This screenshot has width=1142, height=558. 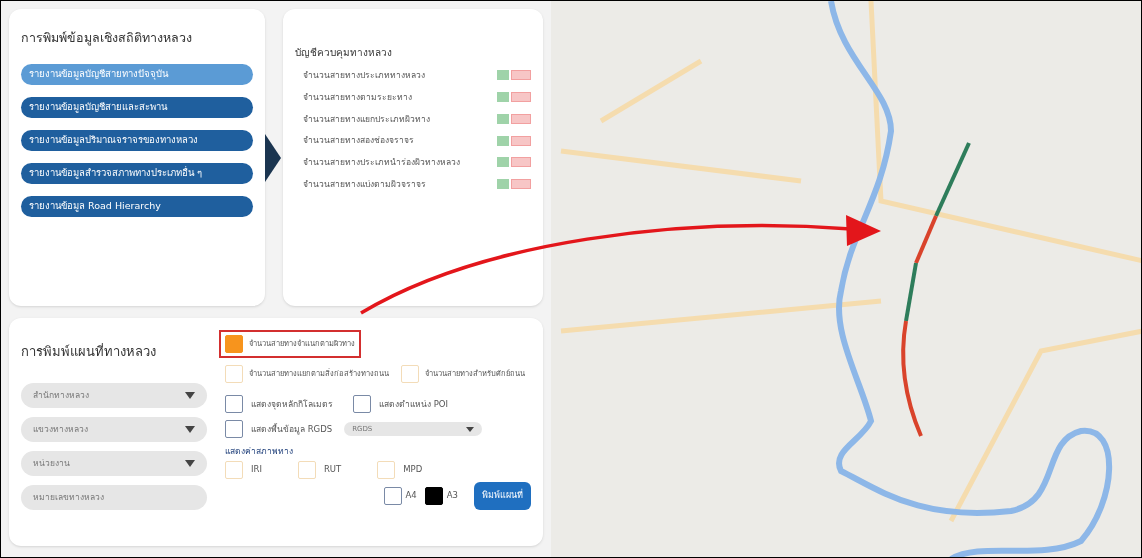 What do you see at coordinates (411, 496) in the screenshot?
I see `paper-label: A4` at bounding box center [411, 496].